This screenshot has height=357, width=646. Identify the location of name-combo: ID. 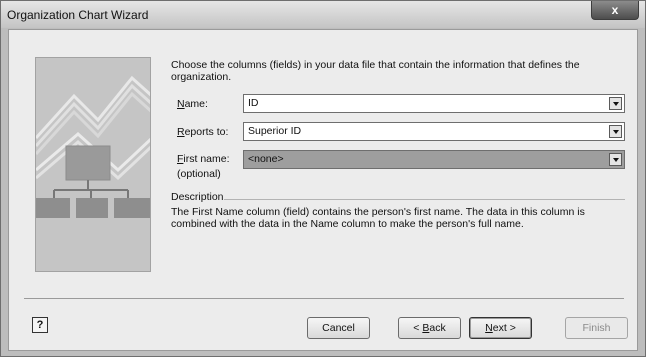
(434, 103).